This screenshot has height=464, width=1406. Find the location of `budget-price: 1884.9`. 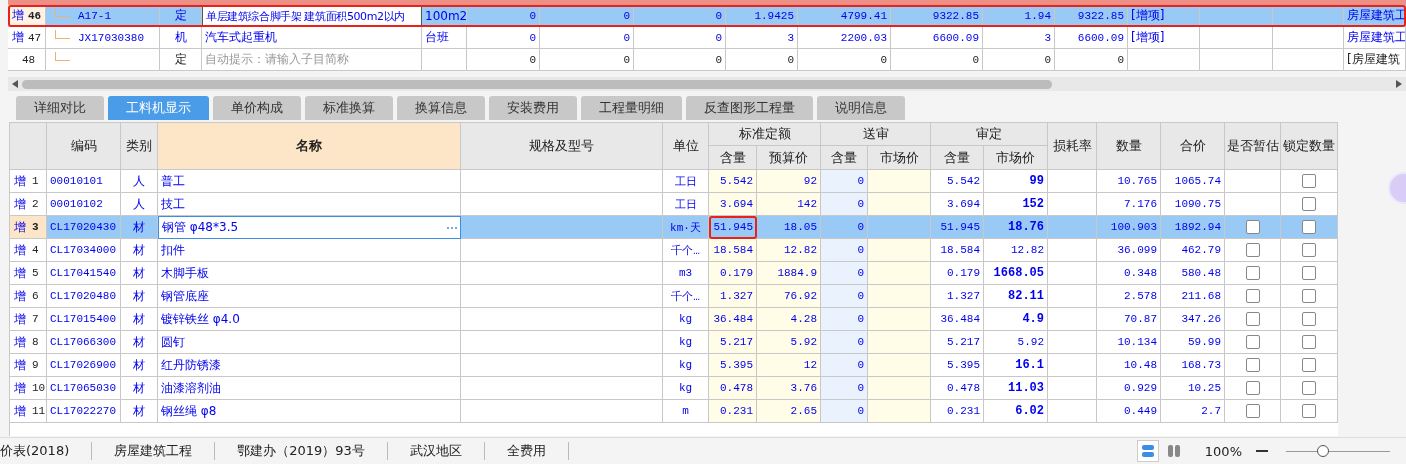

budget-price: 1884.9 is located at coordinates (797, 273).